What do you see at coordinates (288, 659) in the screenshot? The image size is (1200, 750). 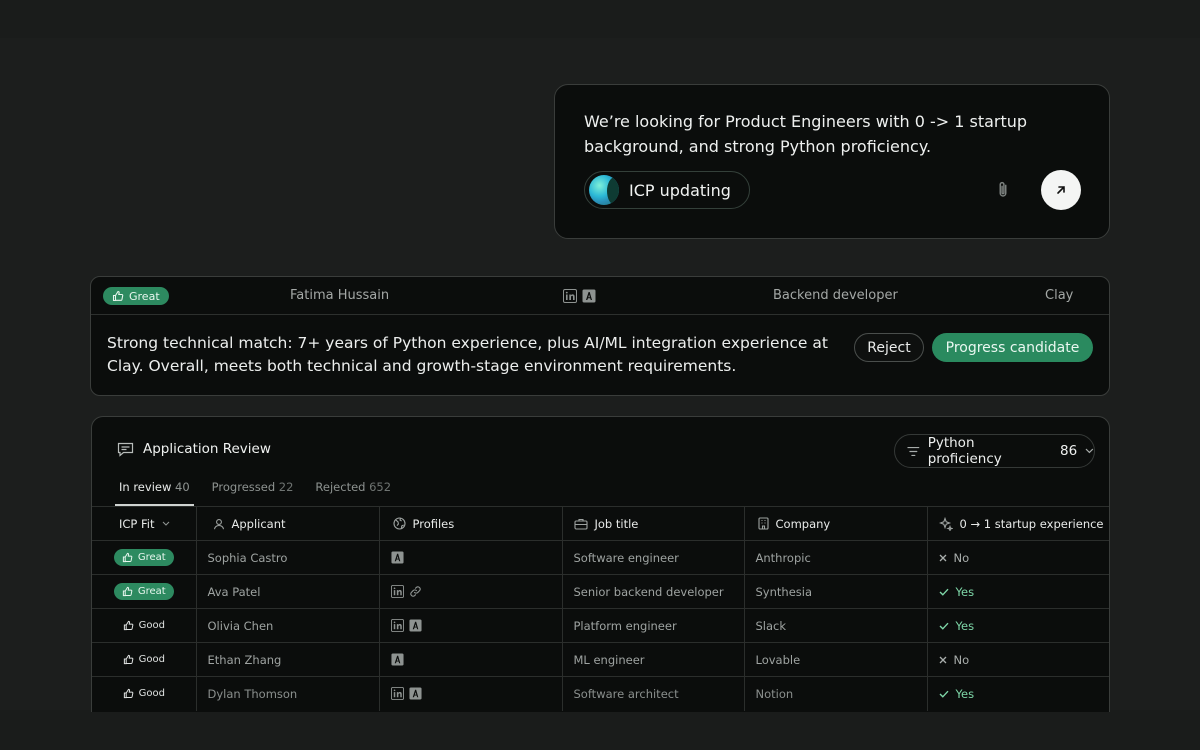 I see `applicant-cell: Ethan Zhang` at bounding box center [288, 659].